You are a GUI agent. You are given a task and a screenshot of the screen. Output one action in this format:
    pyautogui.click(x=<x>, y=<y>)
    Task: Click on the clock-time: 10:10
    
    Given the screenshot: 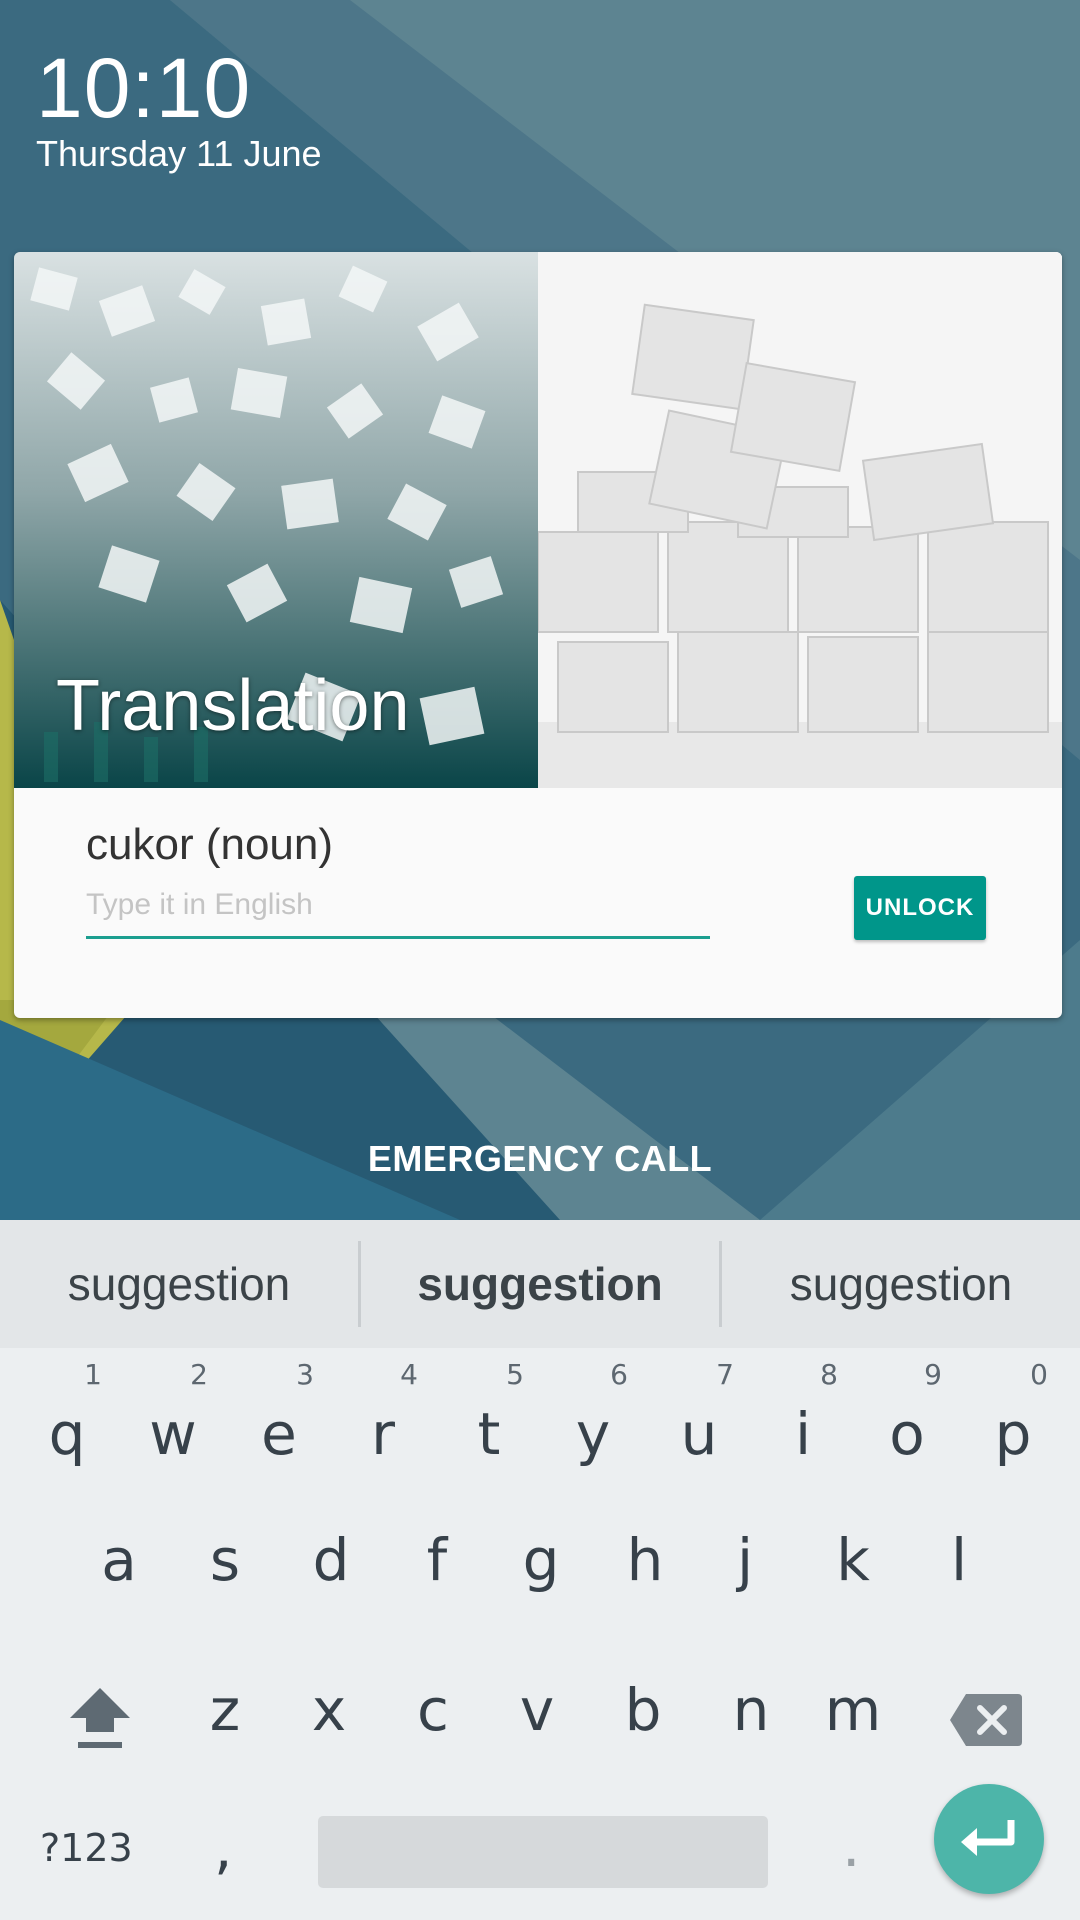 What is the action you would take?
    pyautogui.click(x=144, y=88)
    